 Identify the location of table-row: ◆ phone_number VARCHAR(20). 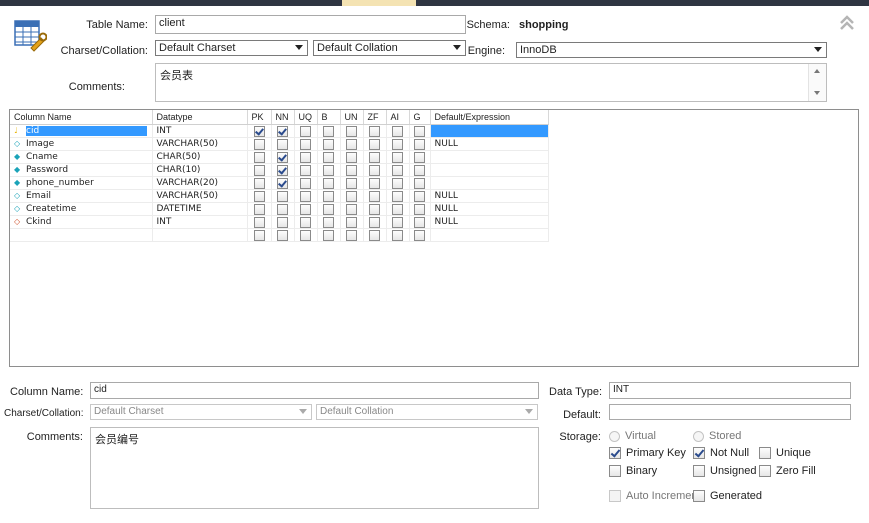
(279, 183).